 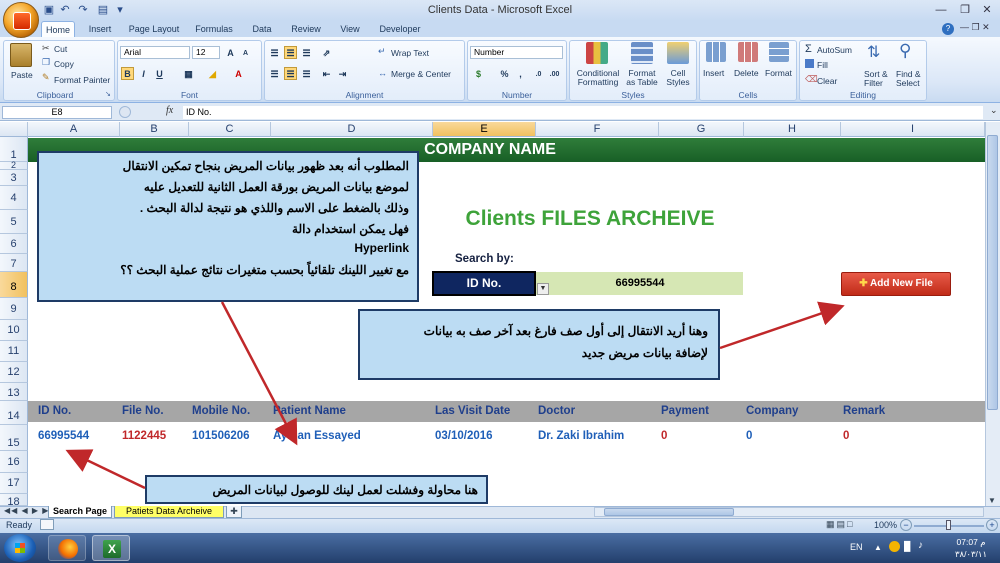 I want to click on firefox-icon, so click(x=68, y=549).